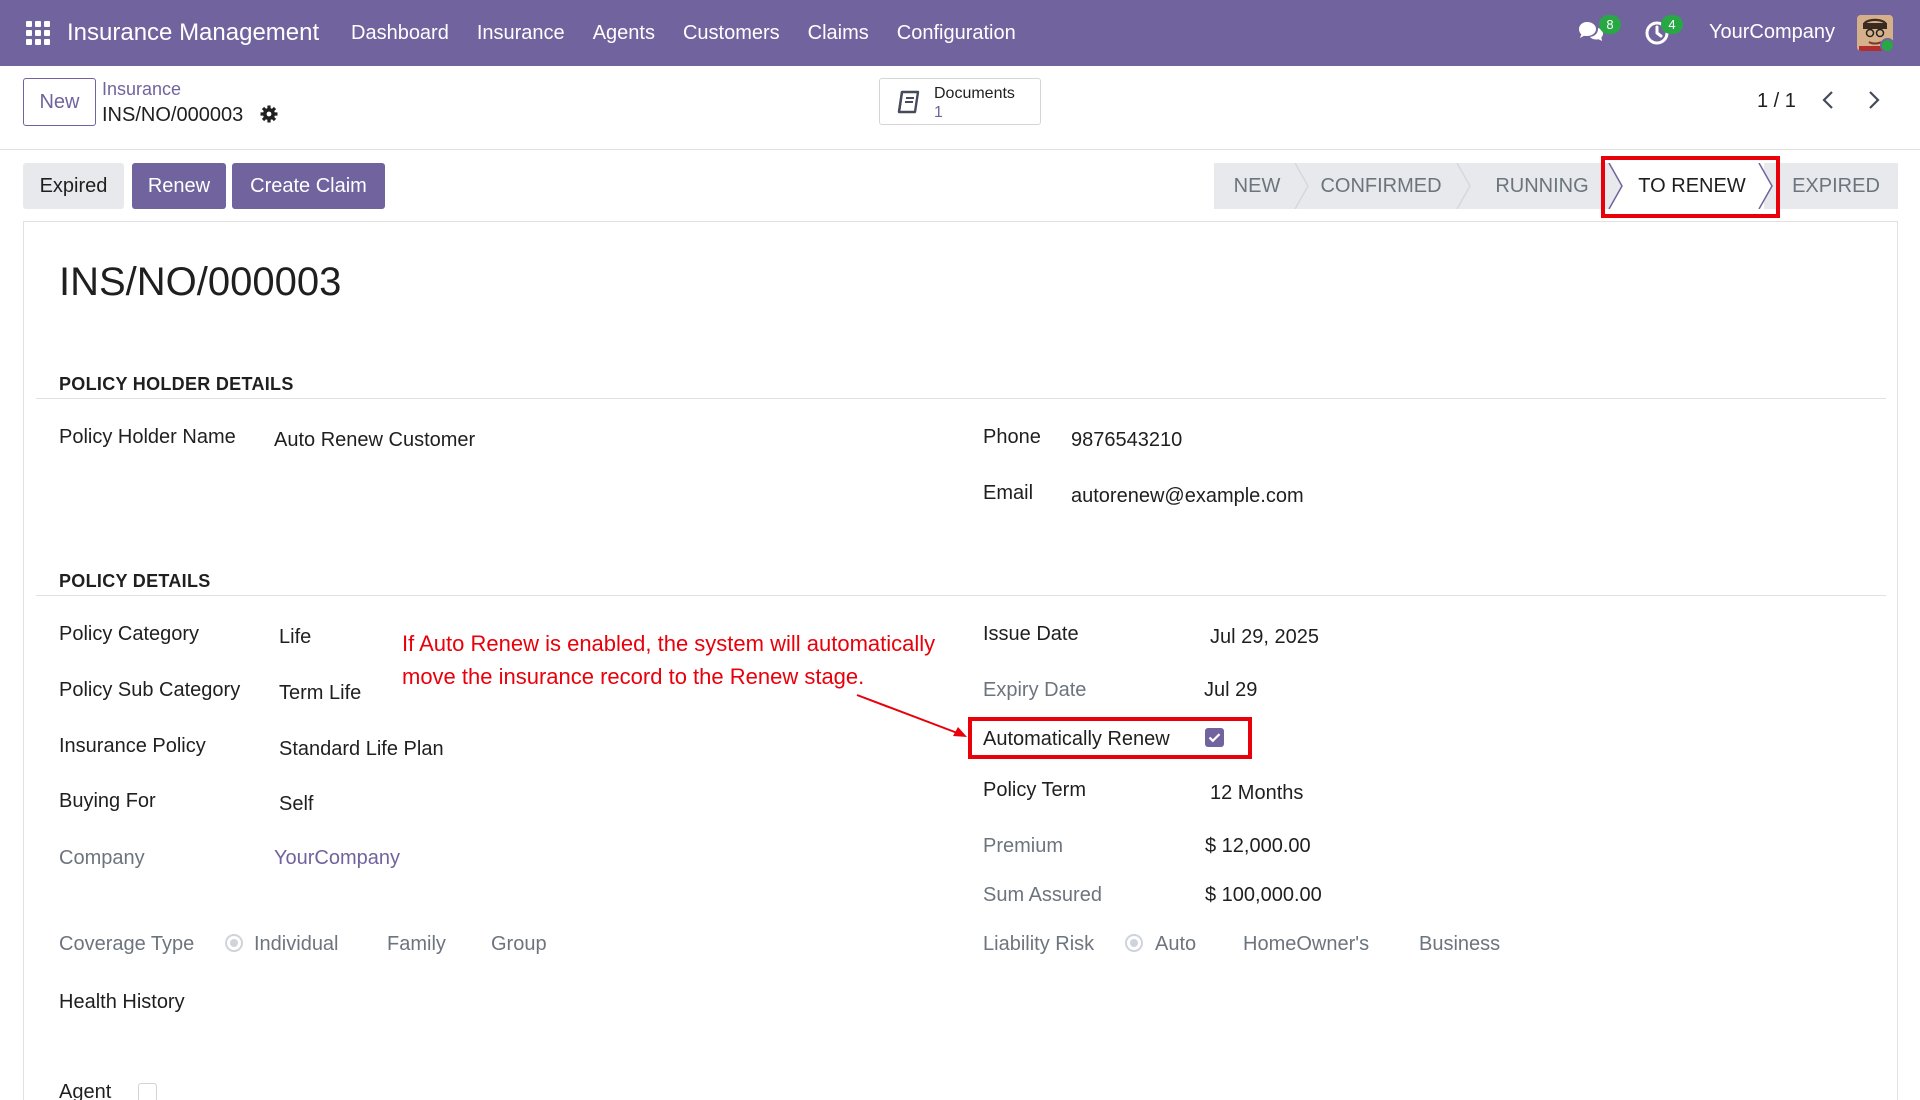 The image size is (1920, 1100). What do you see at coordinates (1257, 186) in the screenshot?
I see `stage-new: NEW` at bounding box center [1257, 186].